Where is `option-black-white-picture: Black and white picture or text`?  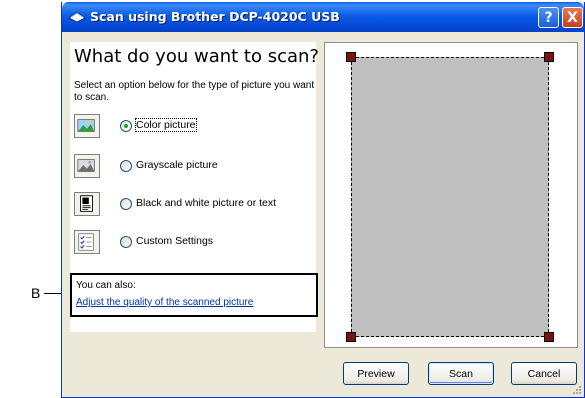
option-black-white-picture: Black and white picture or text is located at coordinates (194, 205).